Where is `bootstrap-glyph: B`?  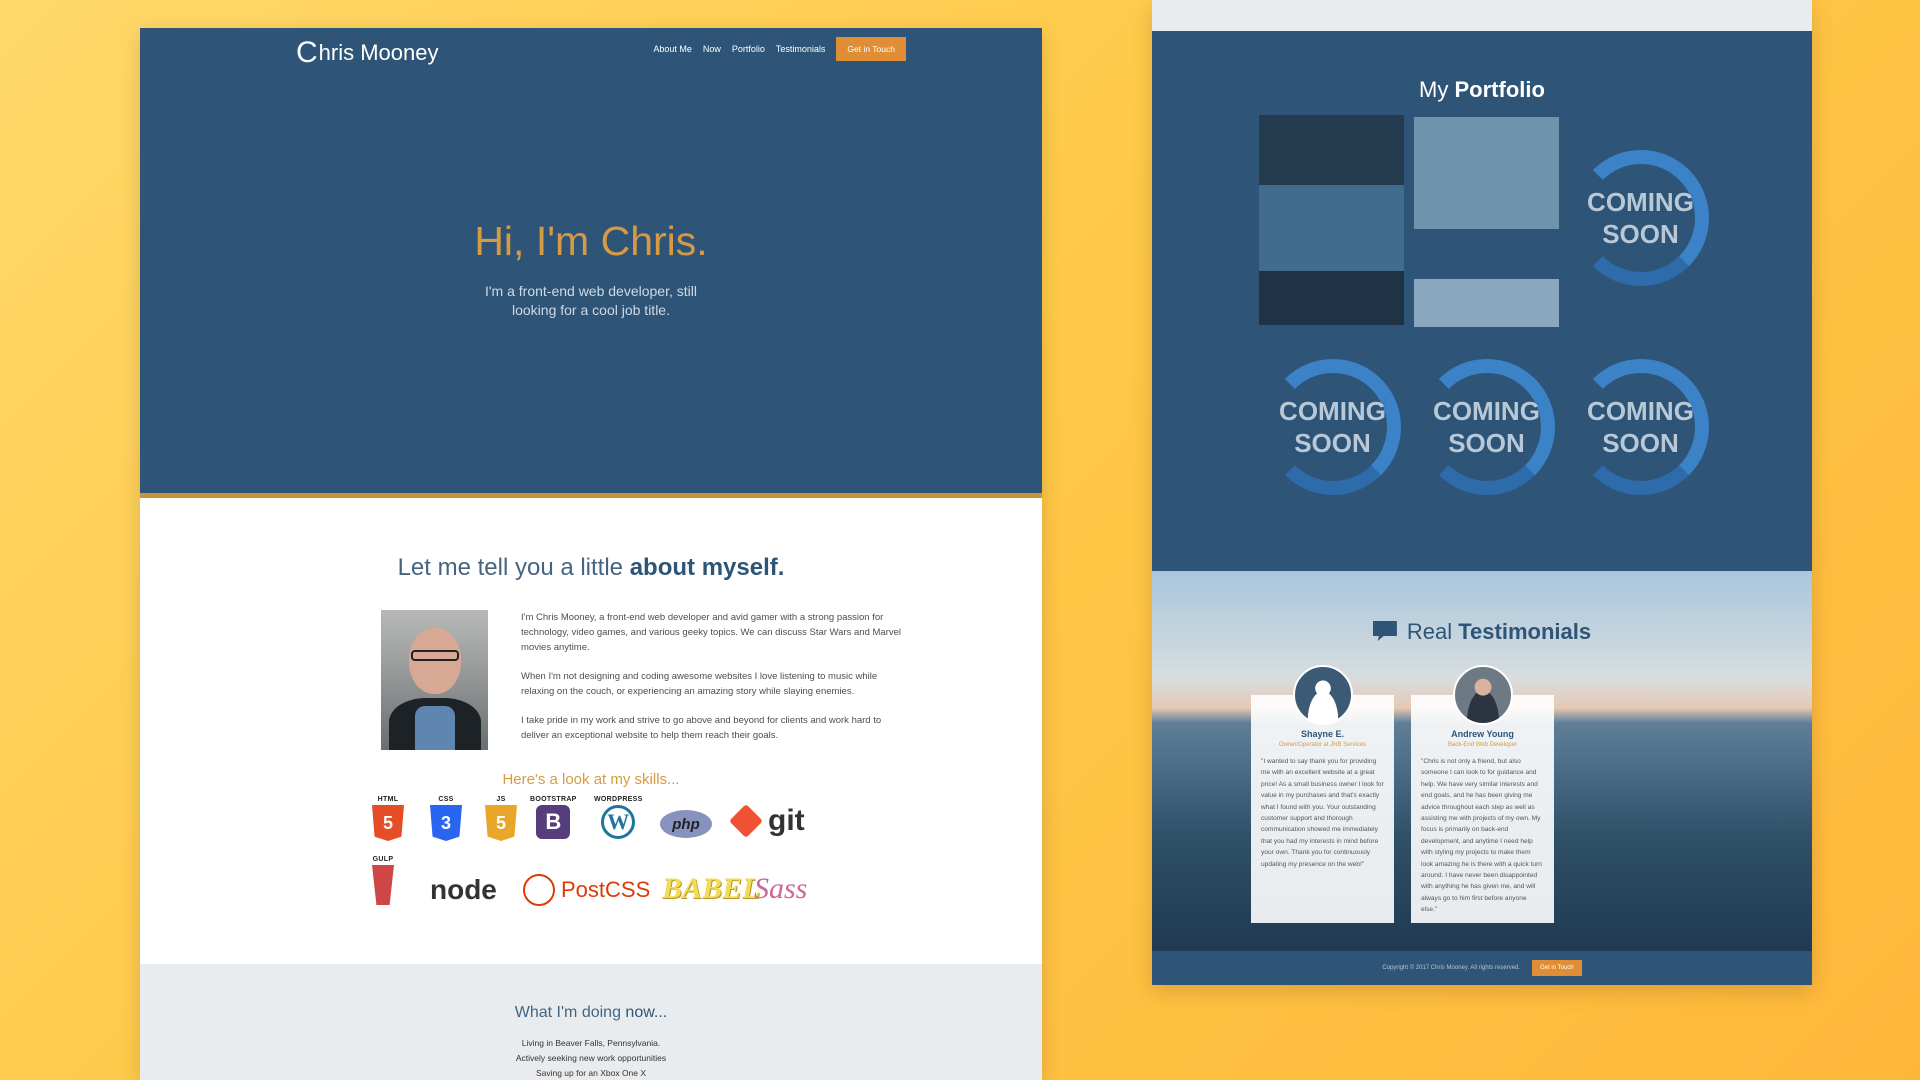
bootstrap-glyph: B is located at coordinates (553, 822).